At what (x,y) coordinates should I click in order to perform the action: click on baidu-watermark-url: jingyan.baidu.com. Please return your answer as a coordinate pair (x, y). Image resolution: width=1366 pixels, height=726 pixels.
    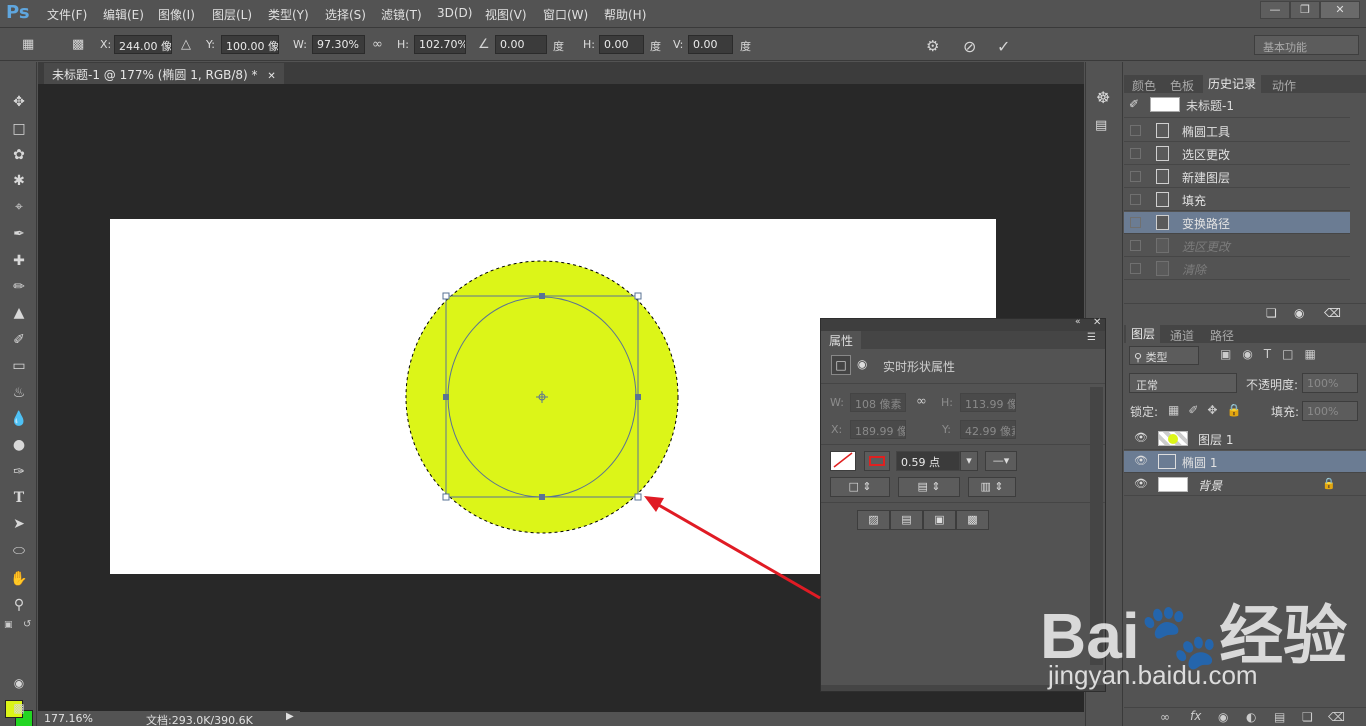
    Looking at the image, I should click on (1153, 675).